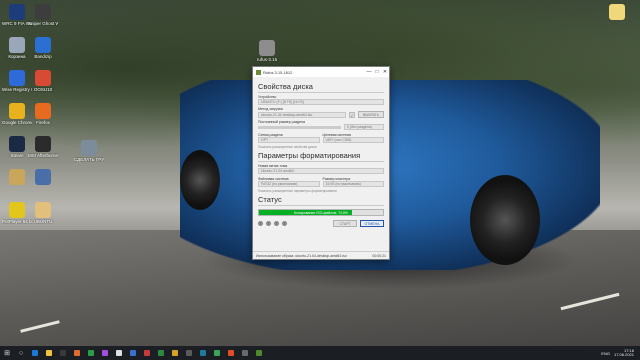  I want to click on boot-select: ubuntu-21.04-desktop-amd64.iso, so click(302, 114).